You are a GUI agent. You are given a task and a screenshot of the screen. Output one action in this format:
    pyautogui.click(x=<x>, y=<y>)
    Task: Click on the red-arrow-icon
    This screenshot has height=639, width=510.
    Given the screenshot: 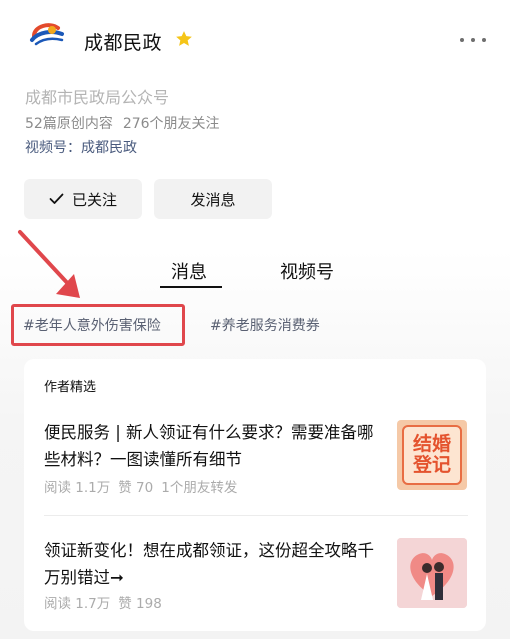 What is the action you would take?
    pyautogui.click(x=49, y=264)
    